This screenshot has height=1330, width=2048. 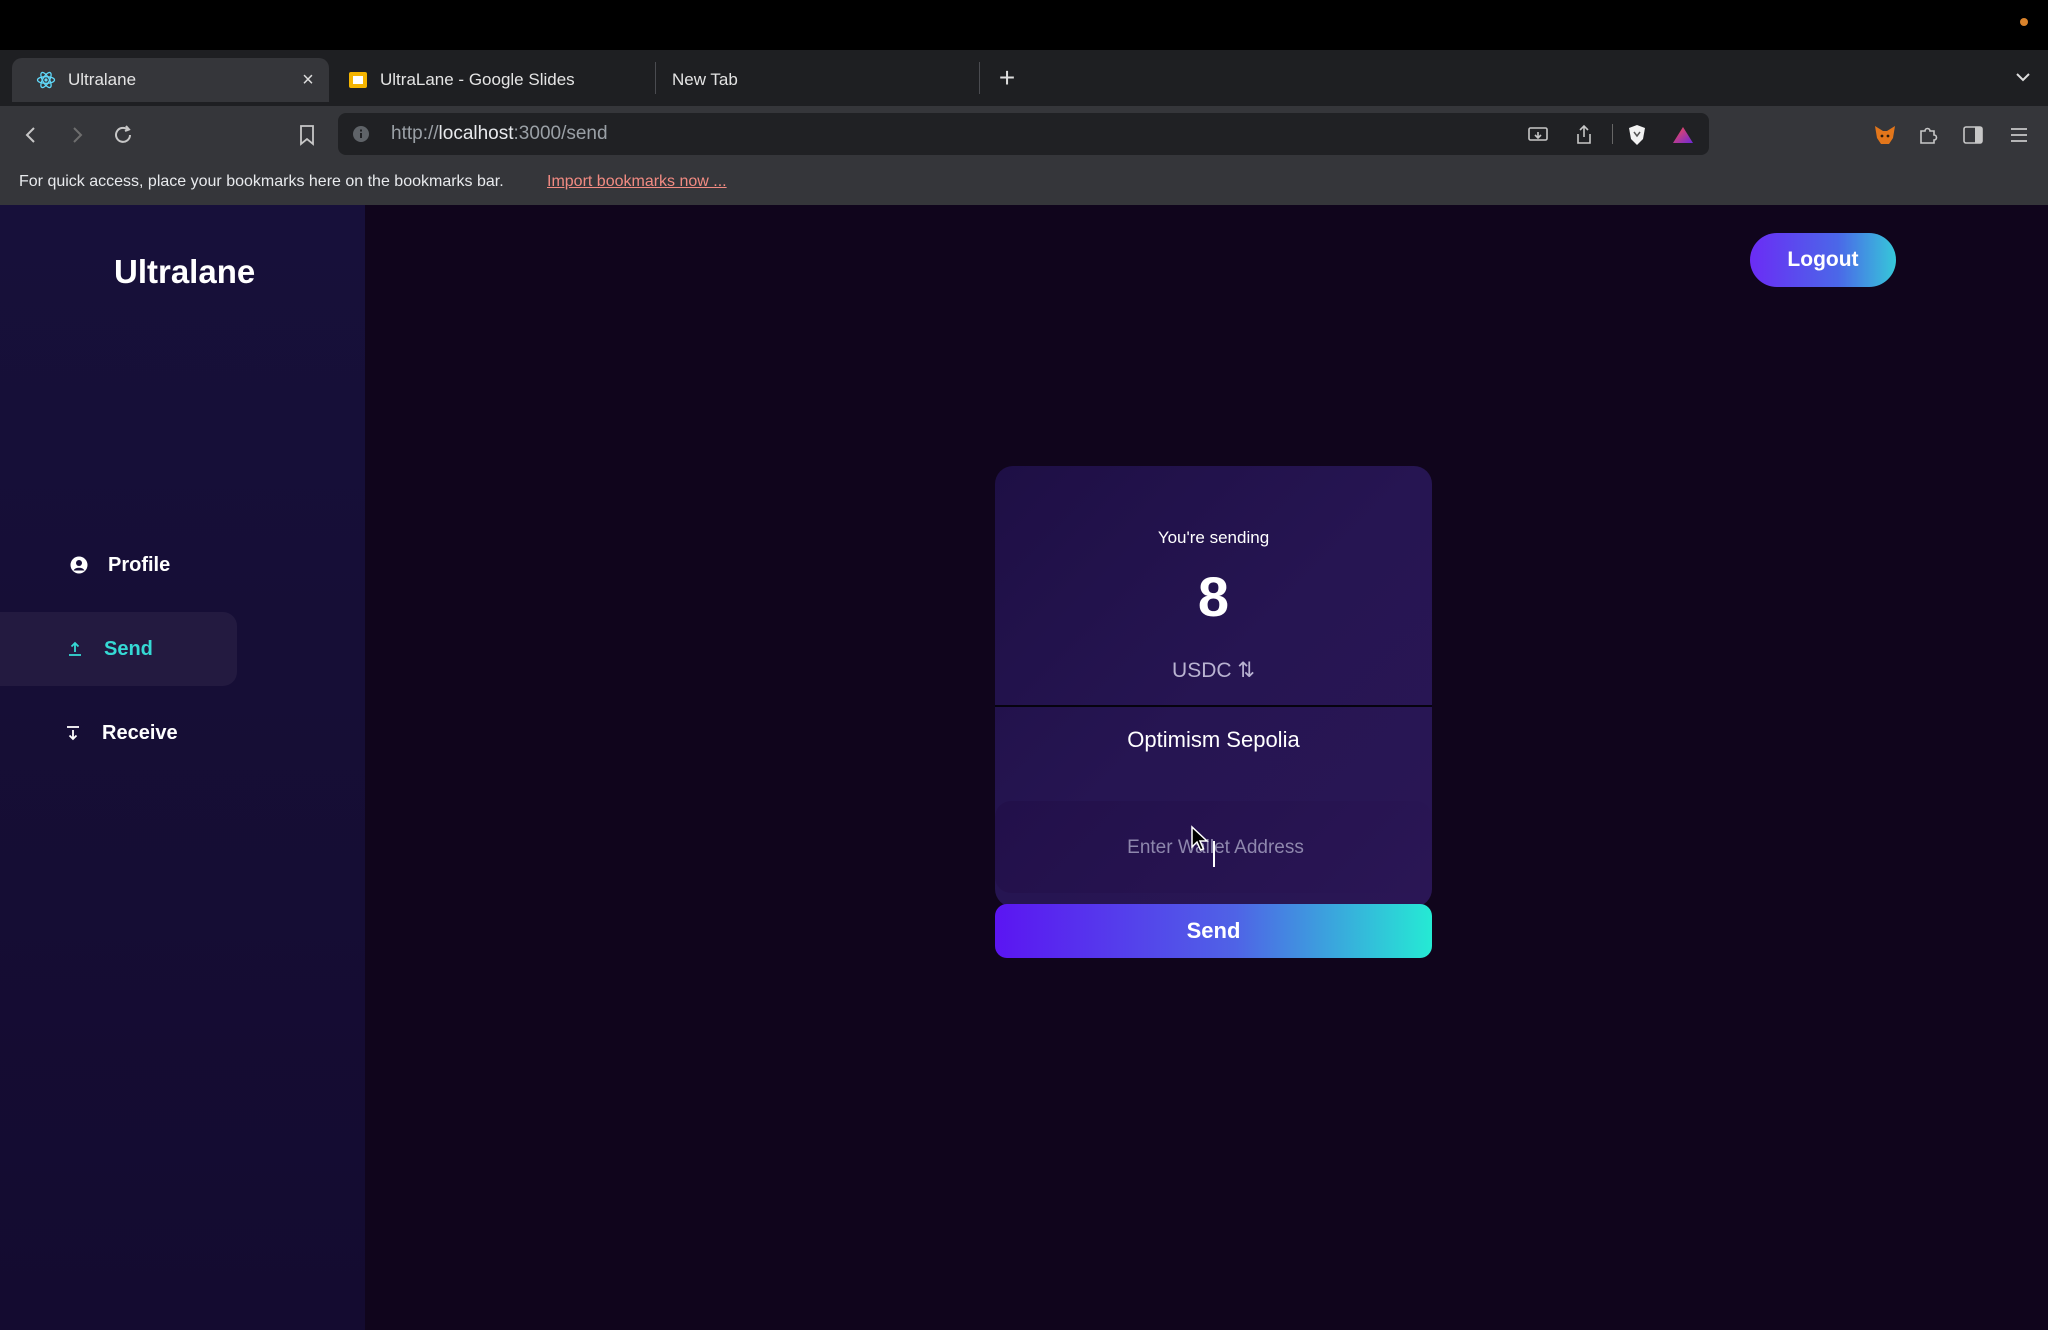 What do you see at coordinates (1024, 25) in the screenshot?
I see `window-titlebar` at bounding box center [1024, 25].